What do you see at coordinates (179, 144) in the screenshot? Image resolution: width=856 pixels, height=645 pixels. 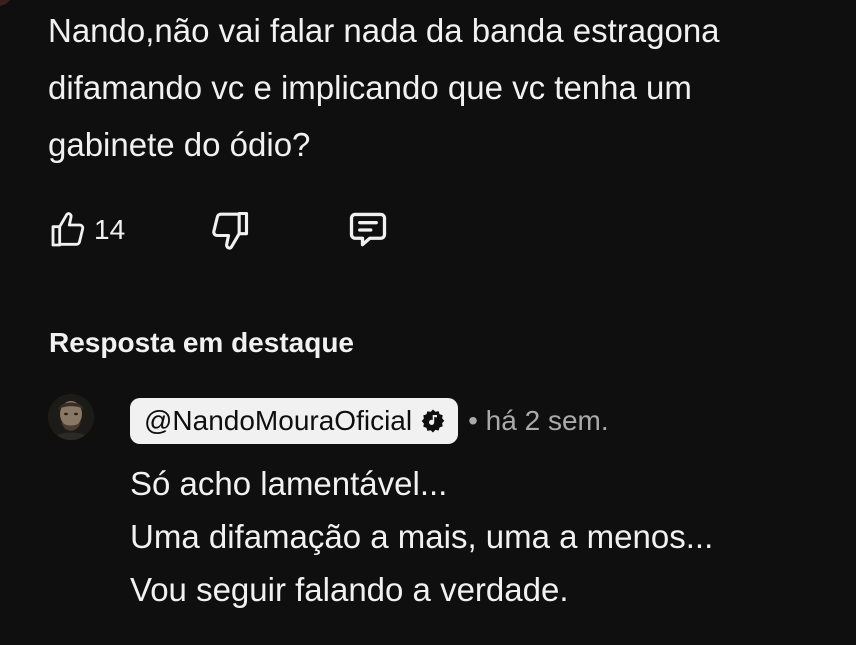 I see `comment-line: gabinete do ódio?` at bounding box center [179, 144].